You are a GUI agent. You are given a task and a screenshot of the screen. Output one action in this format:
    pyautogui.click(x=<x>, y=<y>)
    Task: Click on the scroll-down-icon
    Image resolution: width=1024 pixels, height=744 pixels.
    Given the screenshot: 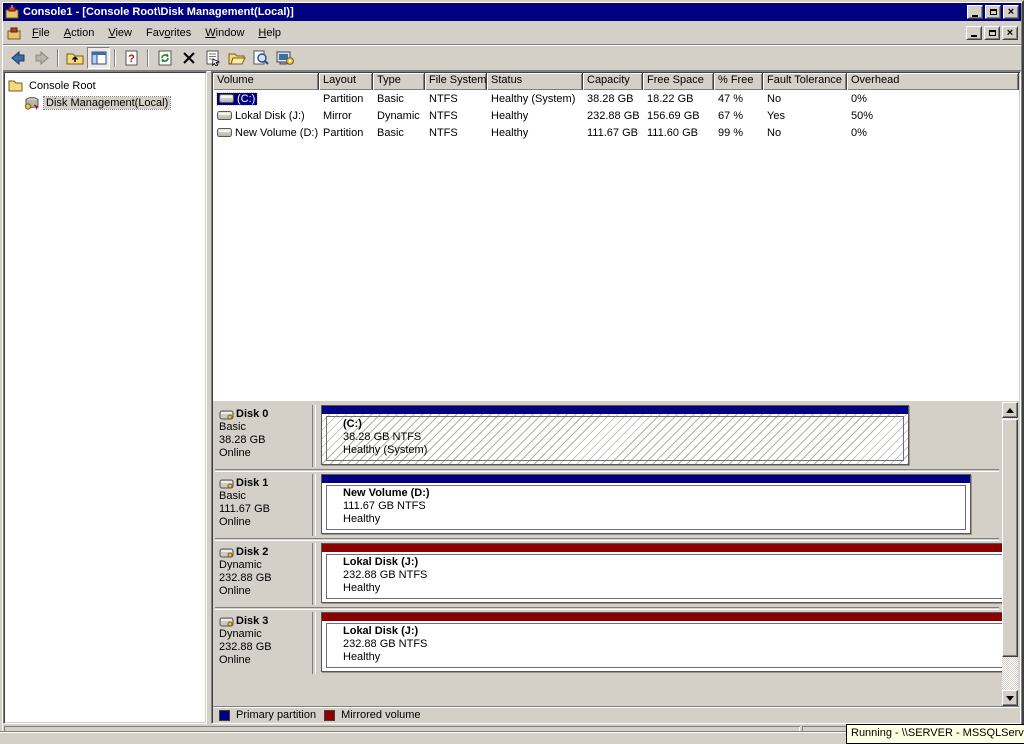 What is the action you would take?
    pyautogui.click(x=1010, y=698)
    